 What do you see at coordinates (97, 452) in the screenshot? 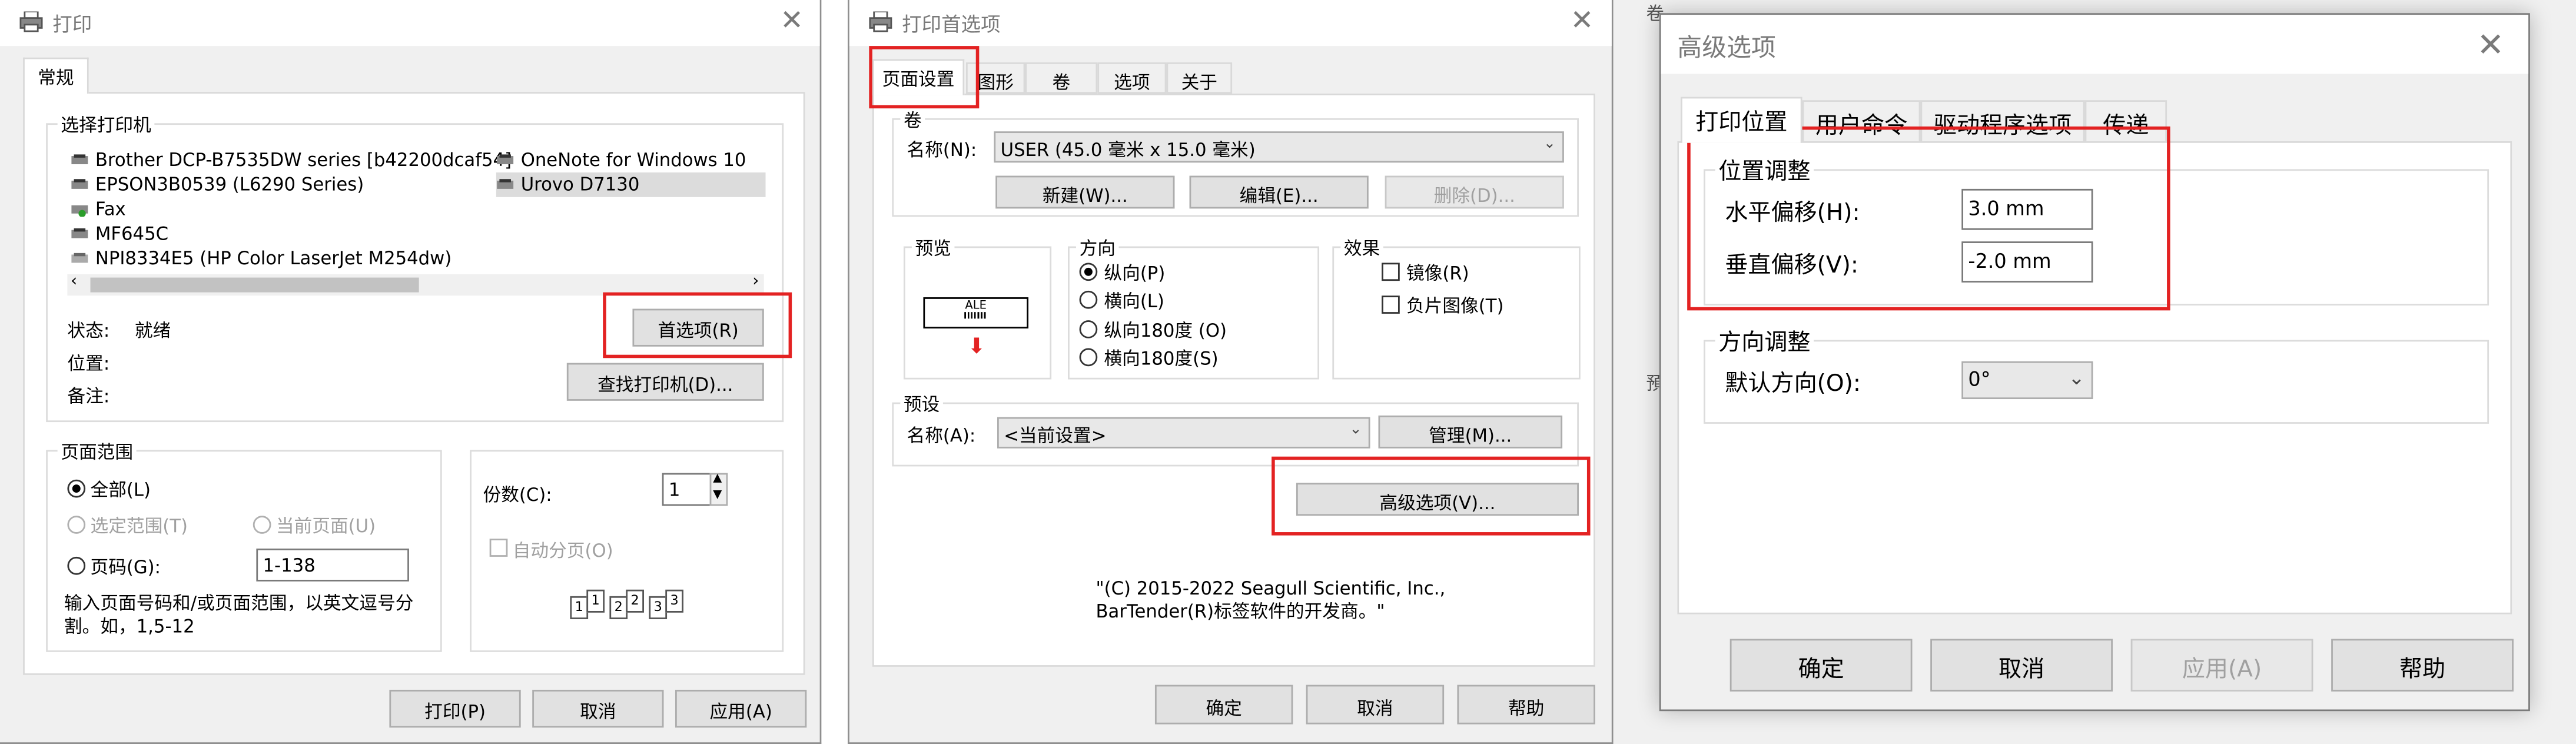
I see `page-range-label: 页面范围` at bounding box center [97, 452].